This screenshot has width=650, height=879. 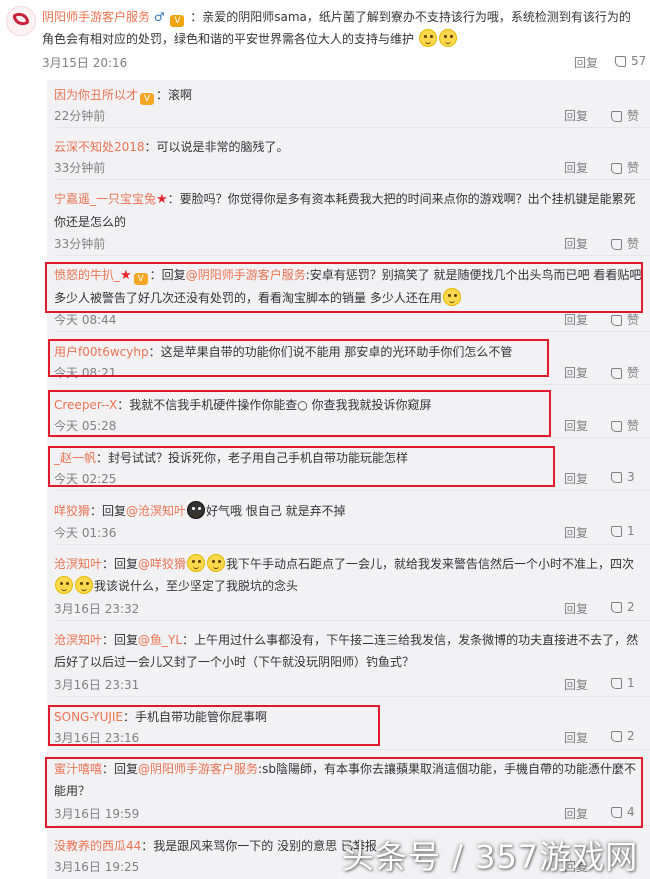 I want to click on reply-time: 22分钟前, so click(x=80, y=116).